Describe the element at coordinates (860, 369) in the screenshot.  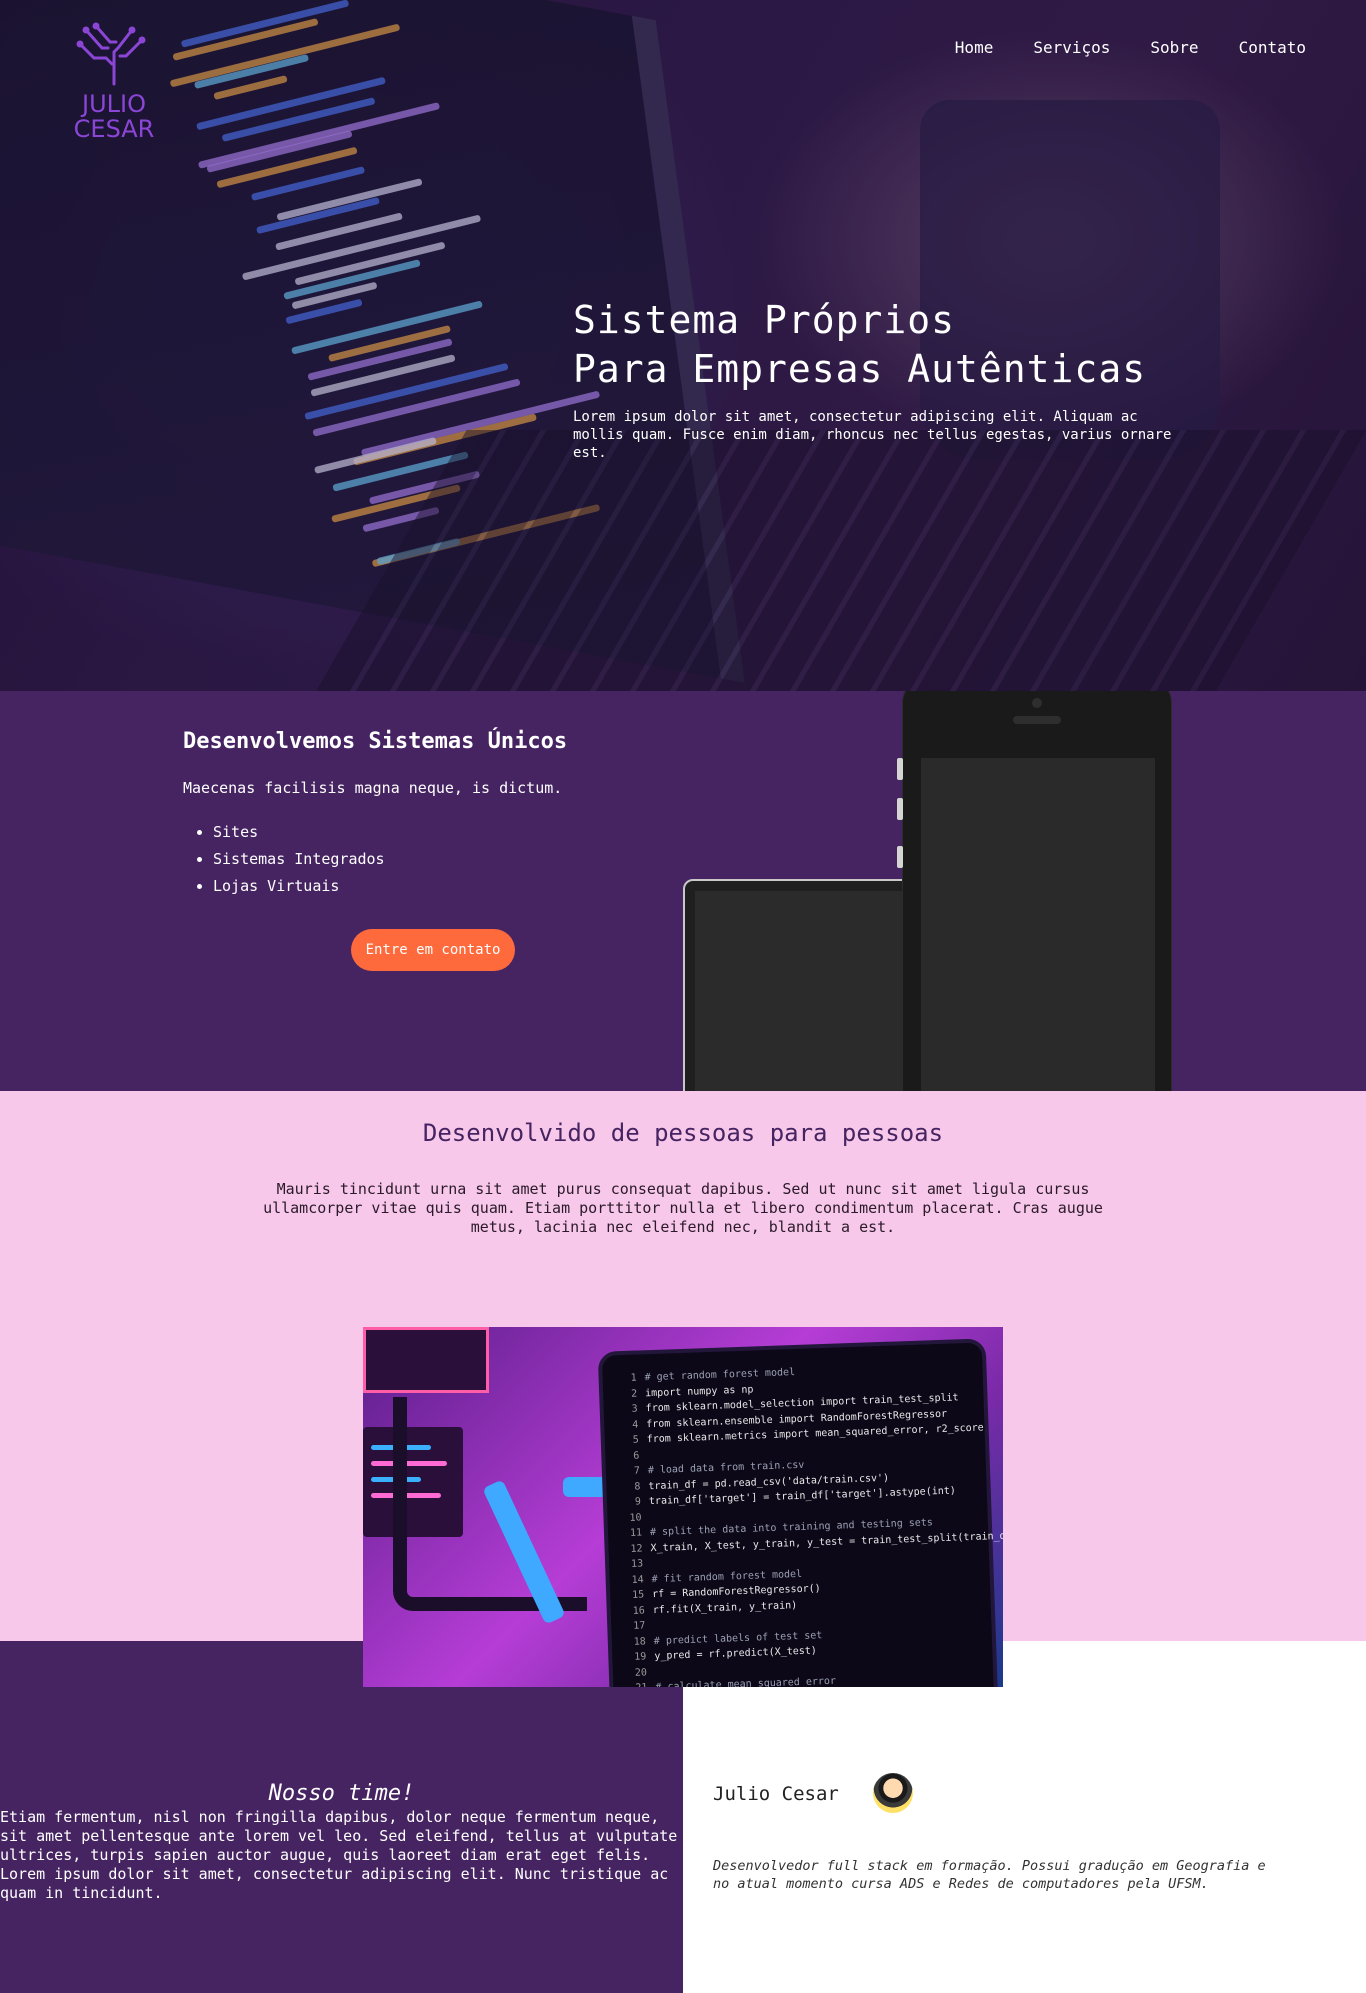
I see `hero-title-line2: Para Empresas Autênticas` at that location.